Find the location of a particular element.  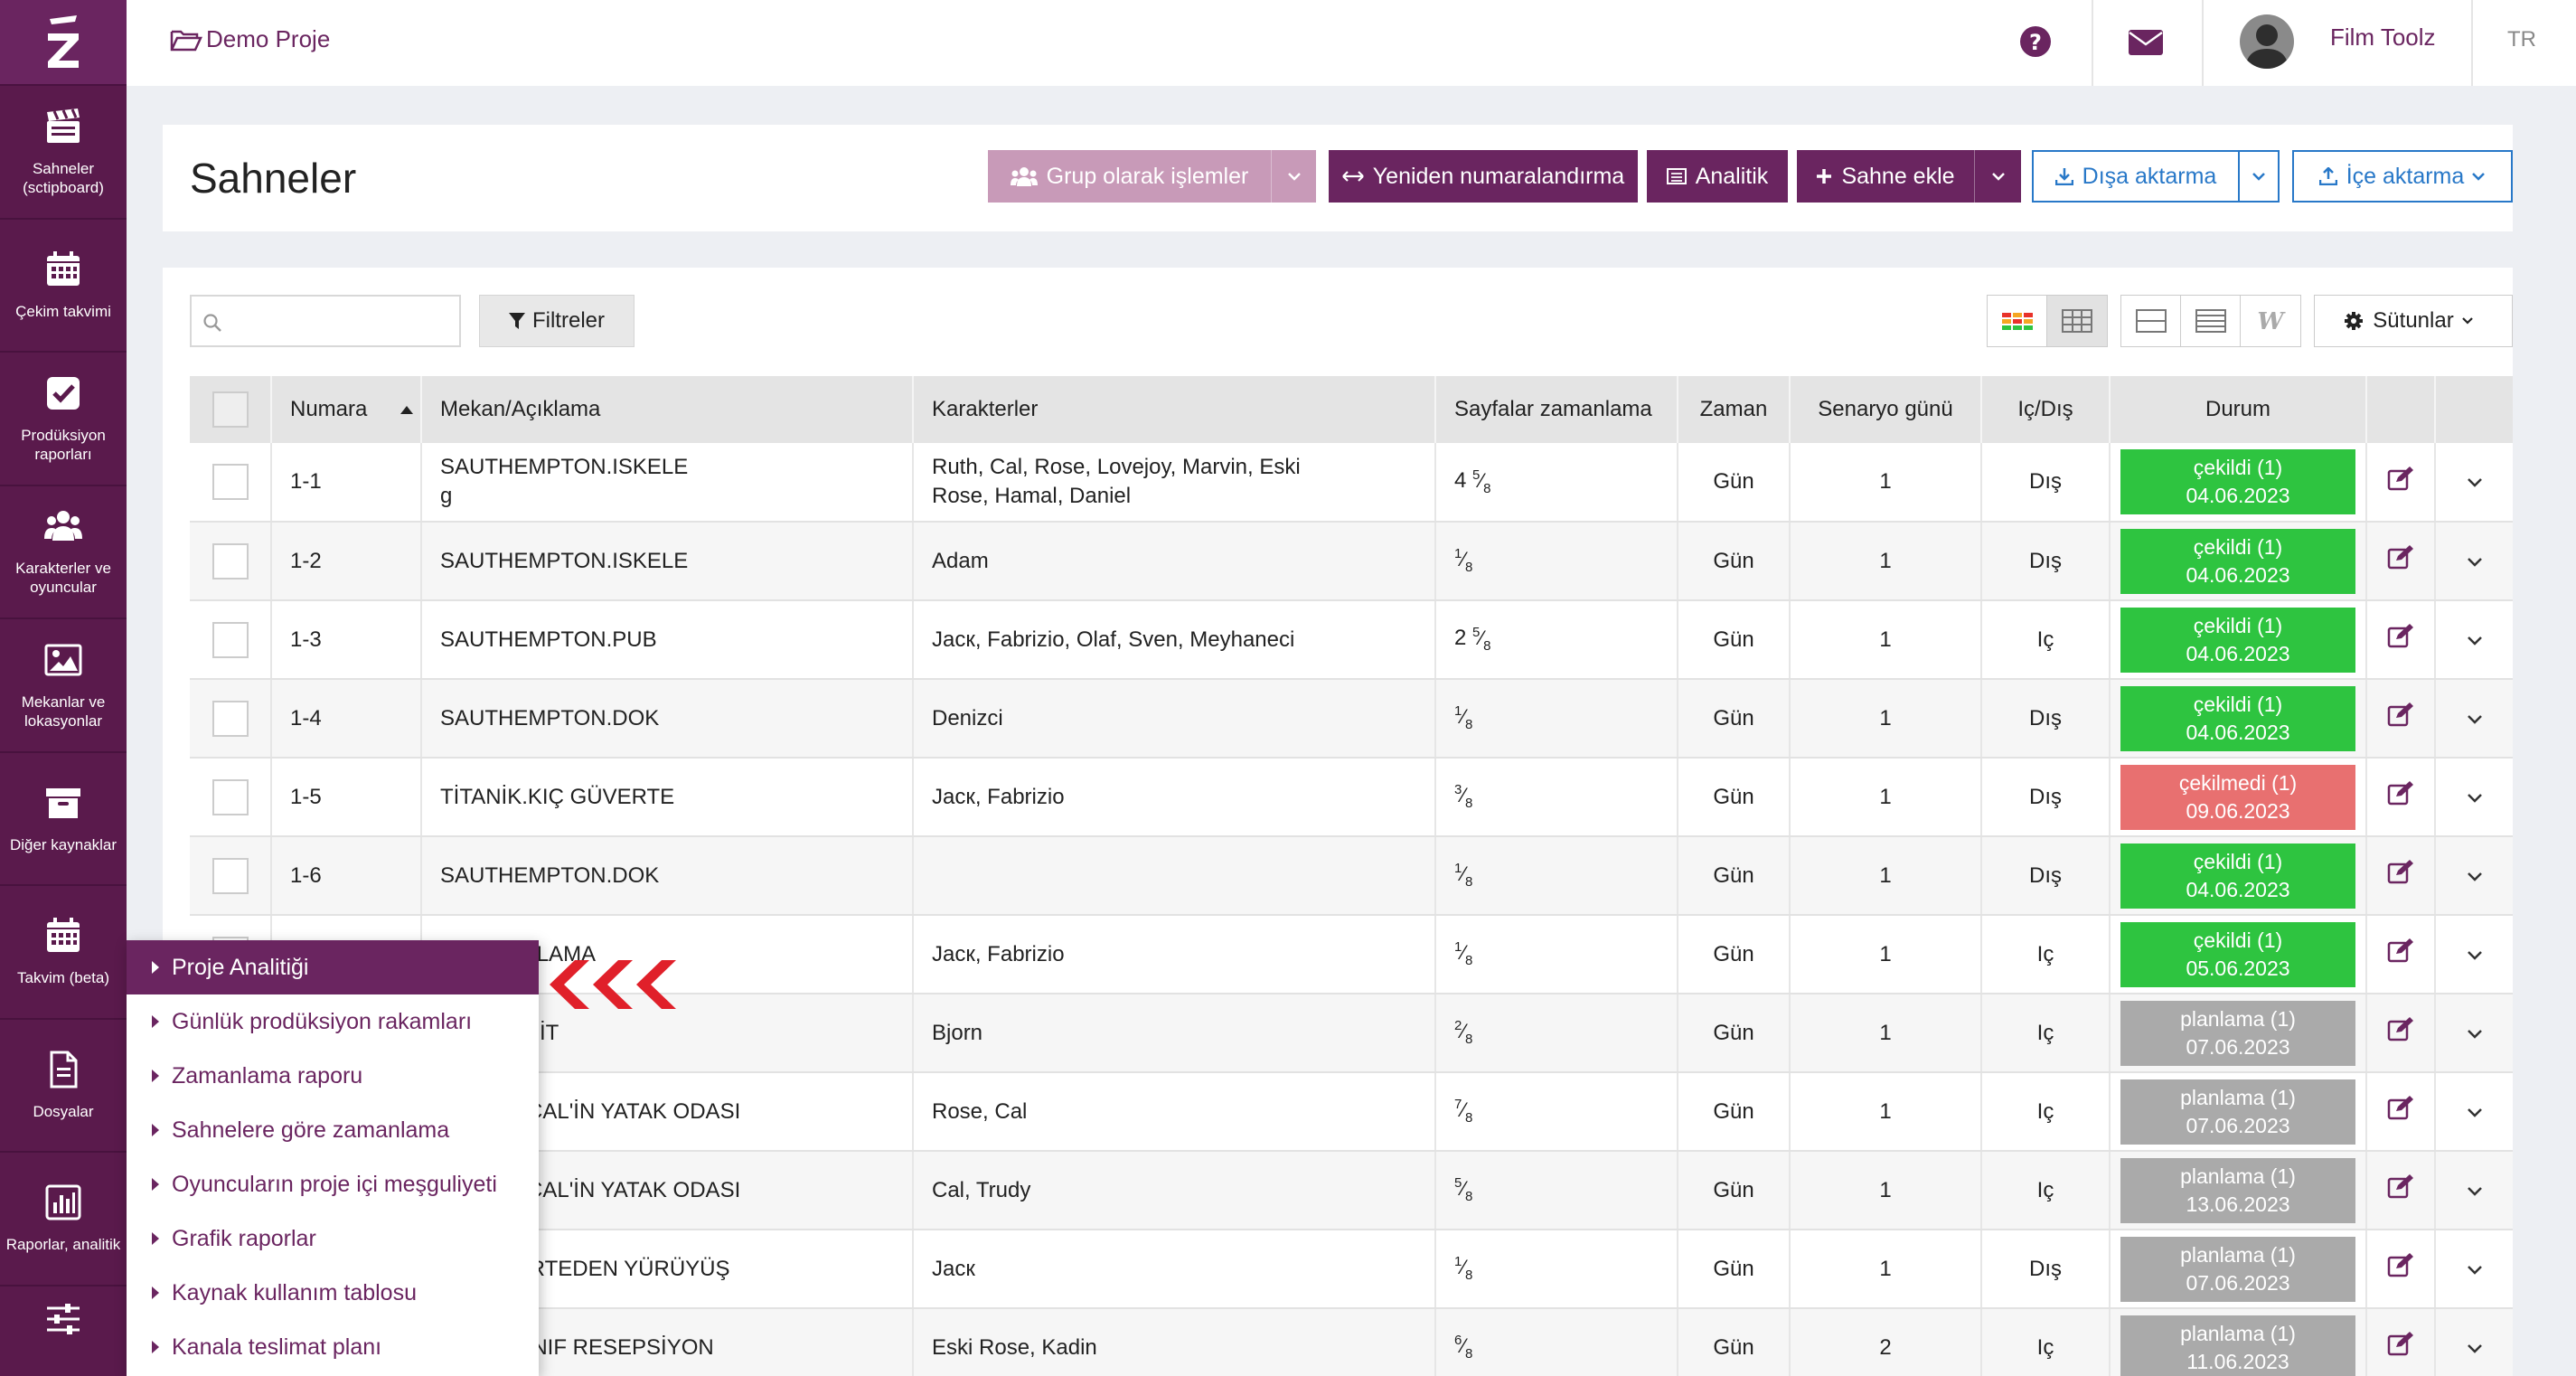

user-name: Film Toolz is located at coordinates (2383, 38).